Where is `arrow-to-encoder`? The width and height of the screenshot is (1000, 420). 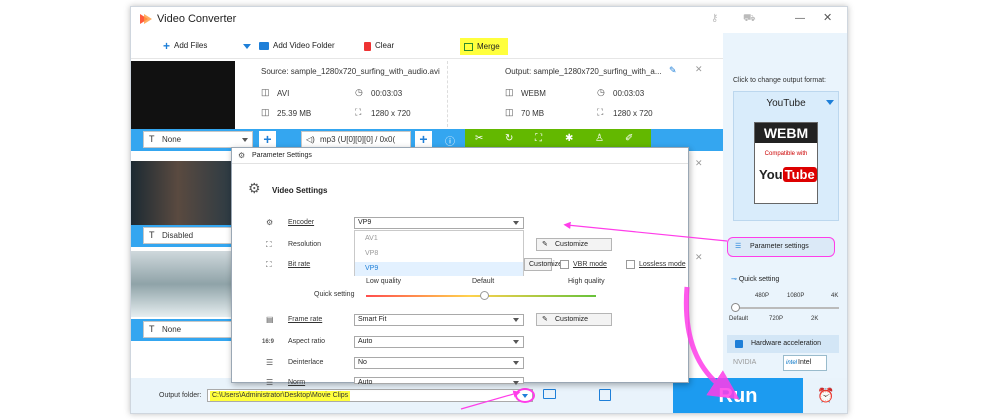 arrow-to-encoder is located at coordinates (645, 231).